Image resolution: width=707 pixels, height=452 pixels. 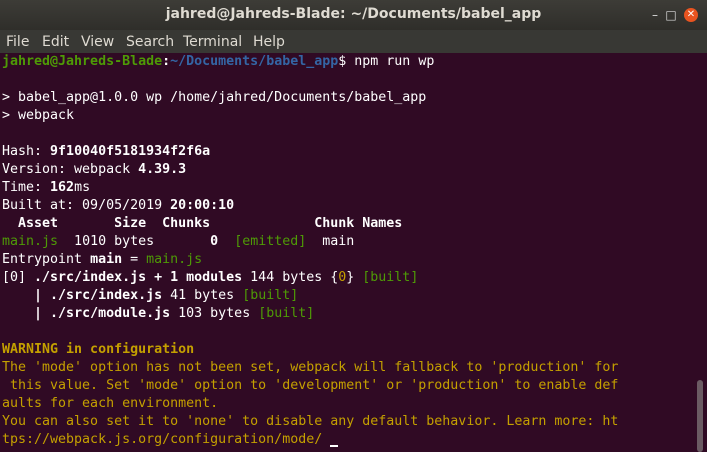 What do you see at coordinates (269, 42) in the screenshot?
I see `menu-help: Help` at bounding box center [269, 42].